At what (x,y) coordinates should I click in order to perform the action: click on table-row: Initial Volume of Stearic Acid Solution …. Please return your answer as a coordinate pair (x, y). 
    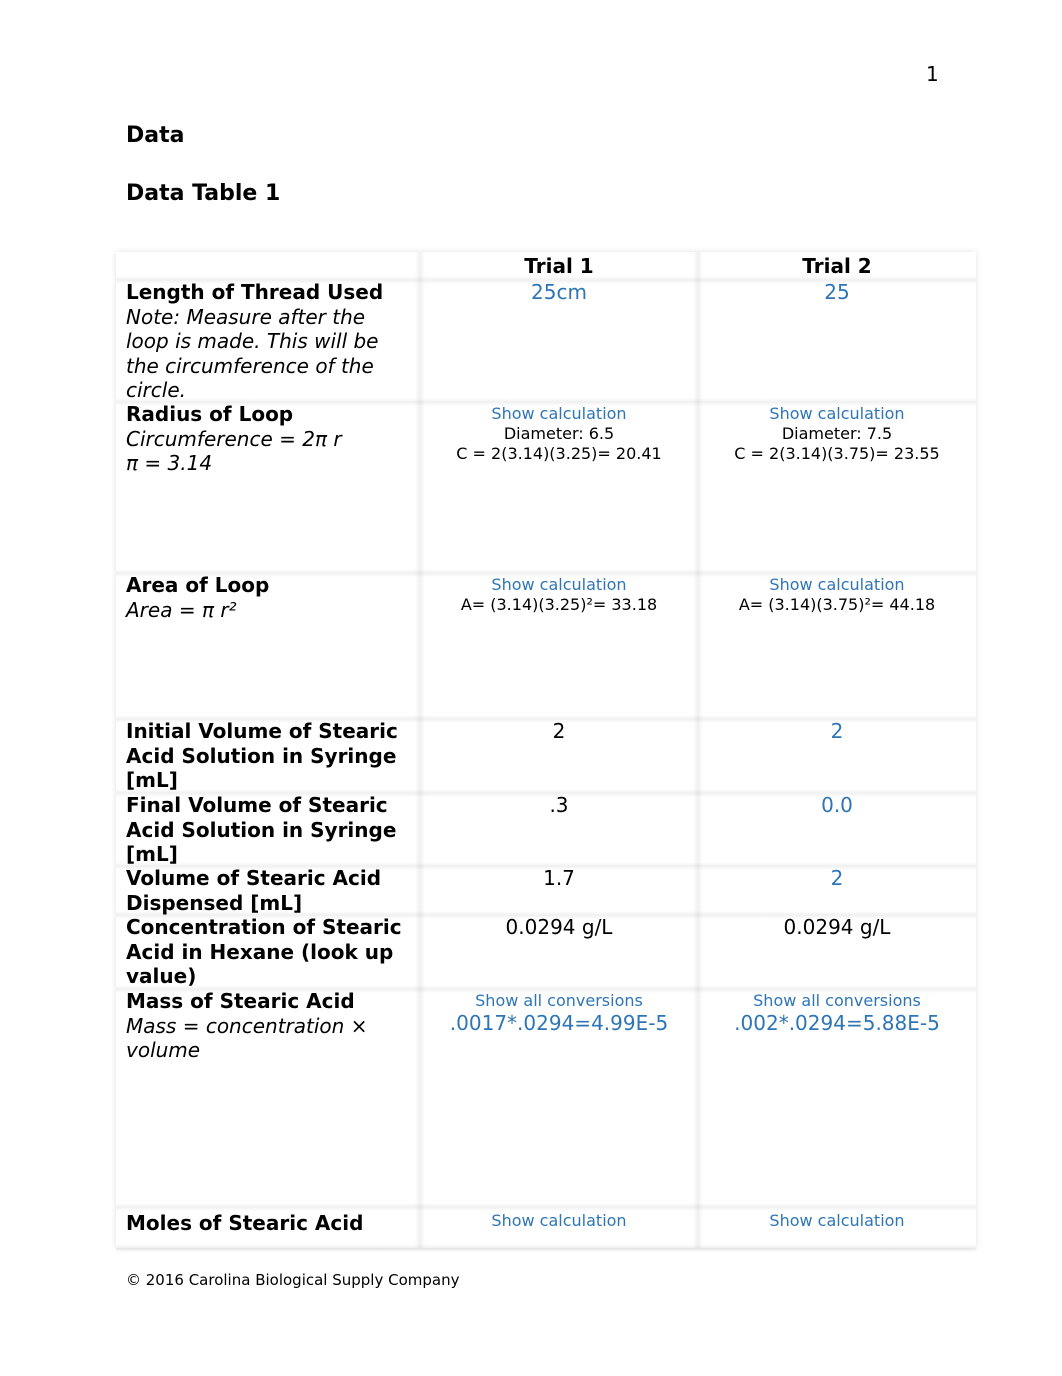
    Looking at the image, I should click on (546, 758).